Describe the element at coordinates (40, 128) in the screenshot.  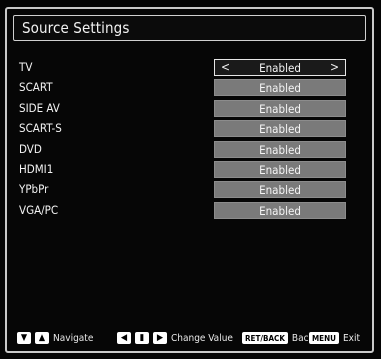
I see `source-label: SCART-S` at that location.